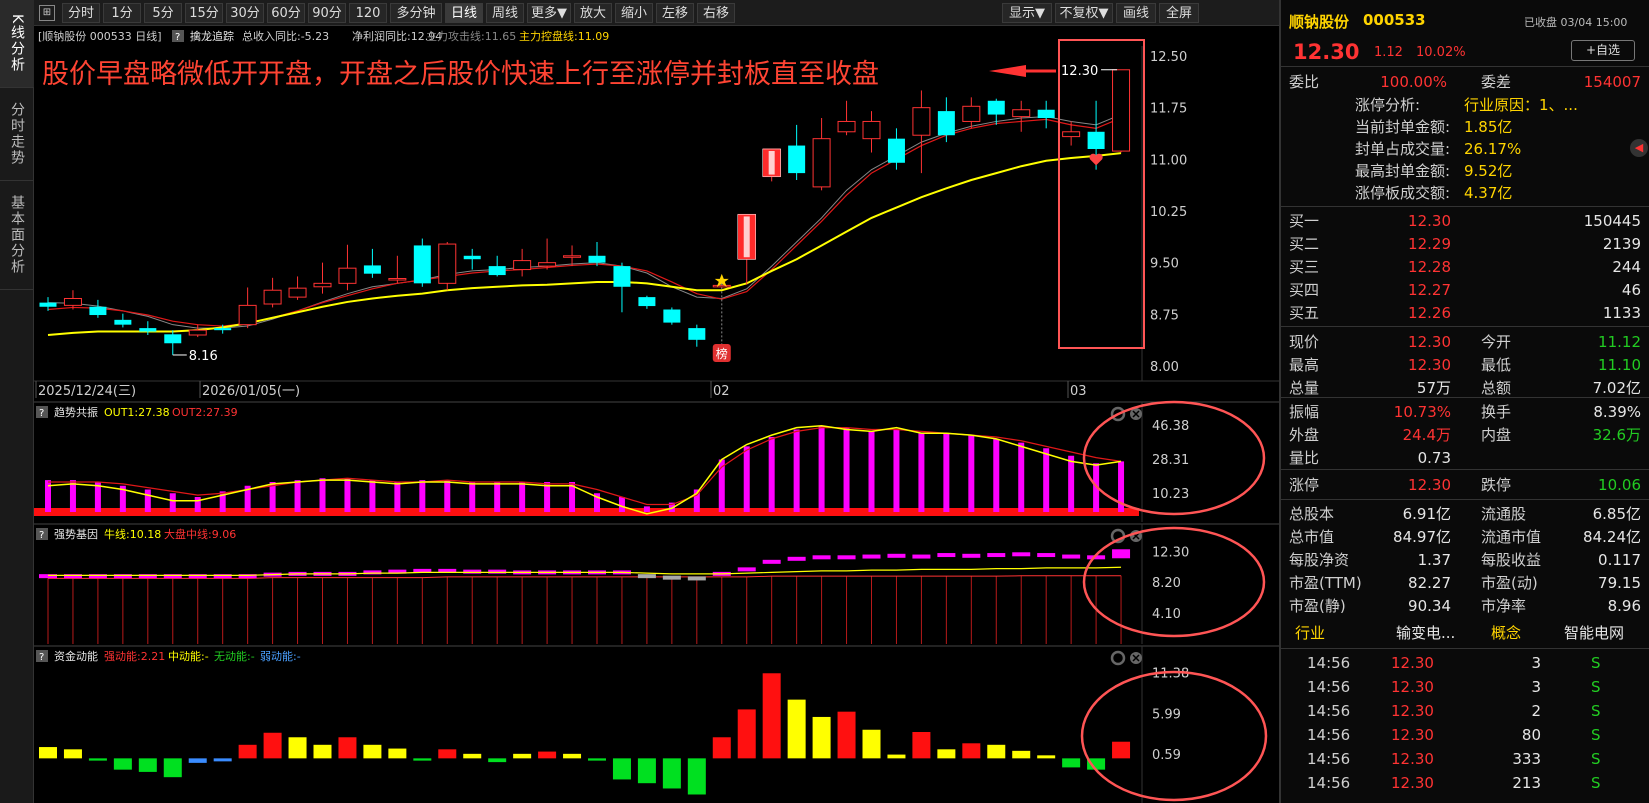 Image resolution: width=1649 pixels, height=803 pixels. What do you see at coordinates (1488, 127) in the screenshot?
I see `limit-analysis-value: 1.85亿` at bounding box center [1488, 127].